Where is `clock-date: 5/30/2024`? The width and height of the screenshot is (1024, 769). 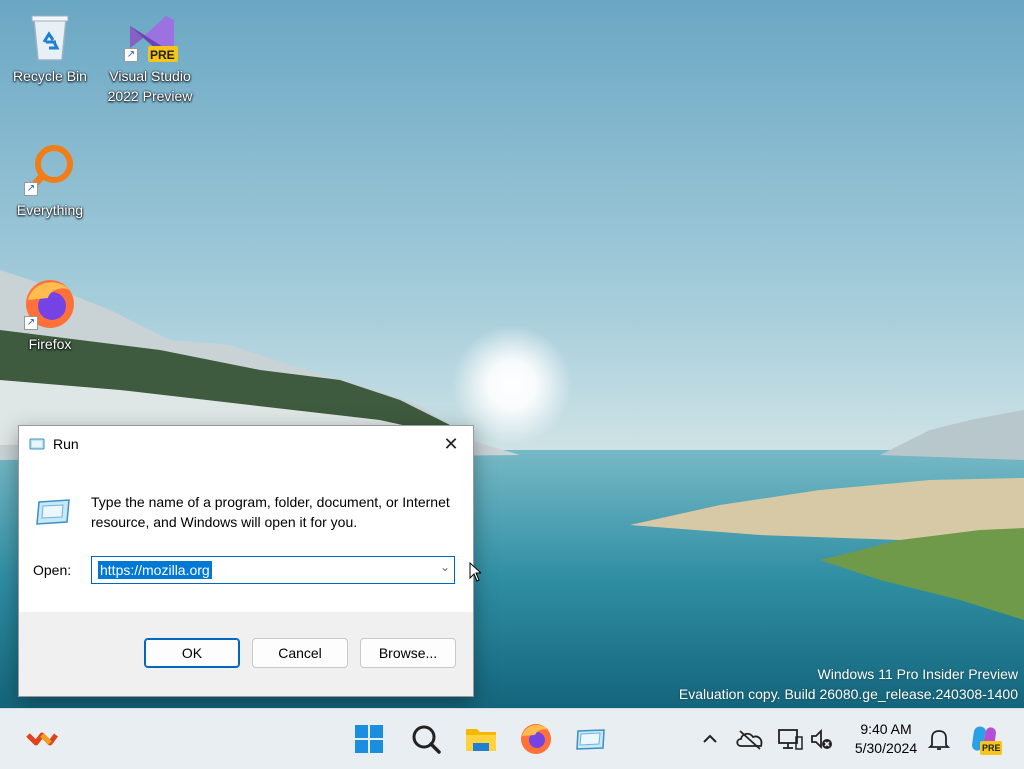 clock-date: 5/30/2024 is located at coordinates (886, 748).